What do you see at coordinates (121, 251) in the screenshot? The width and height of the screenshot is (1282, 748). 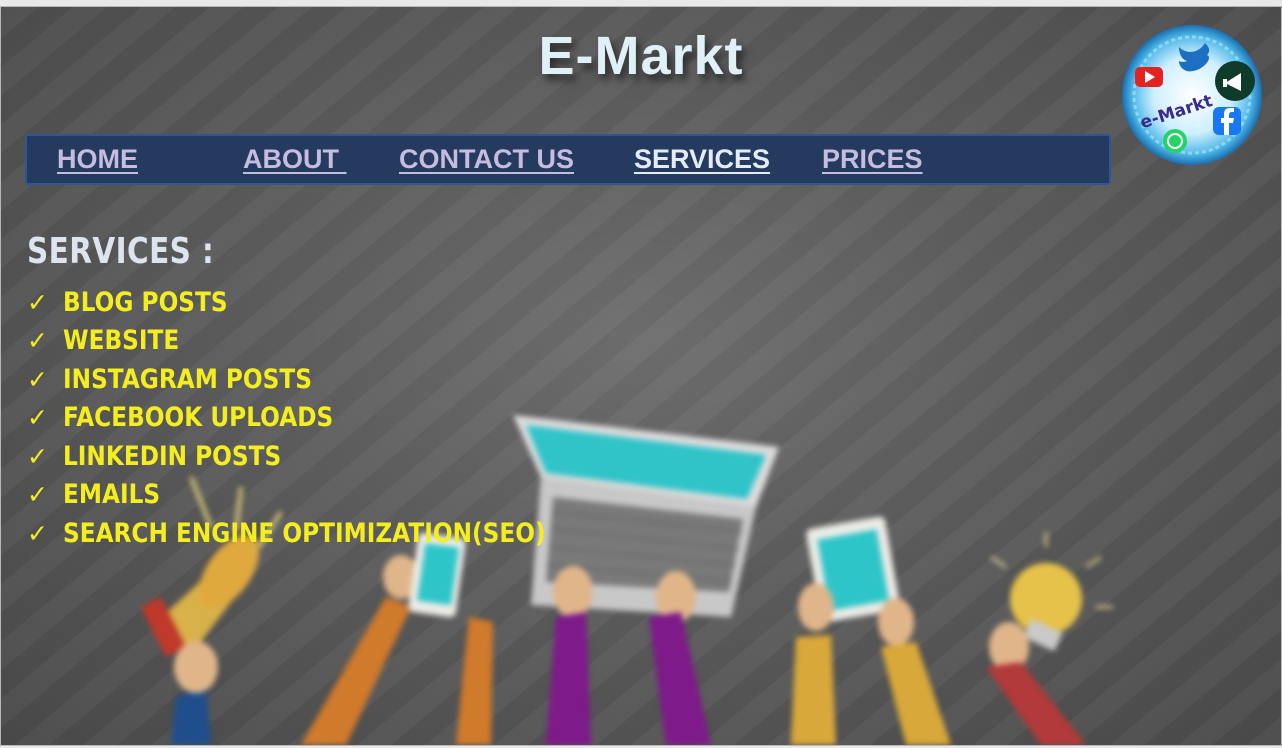 I see `services-heading: SERVICES :` at bounding box center [121, 251].